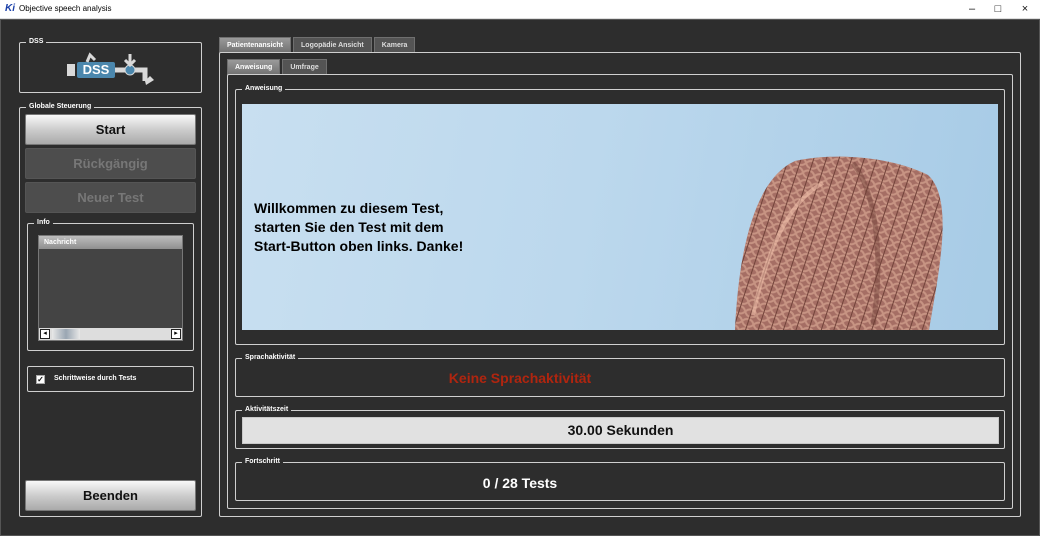 This screenshot has width=1040, height=536. Describe the element at coordinates (520, 378) in the screenshot. I see `speech-activity-status: Keine Sprachaktivität` at that location.